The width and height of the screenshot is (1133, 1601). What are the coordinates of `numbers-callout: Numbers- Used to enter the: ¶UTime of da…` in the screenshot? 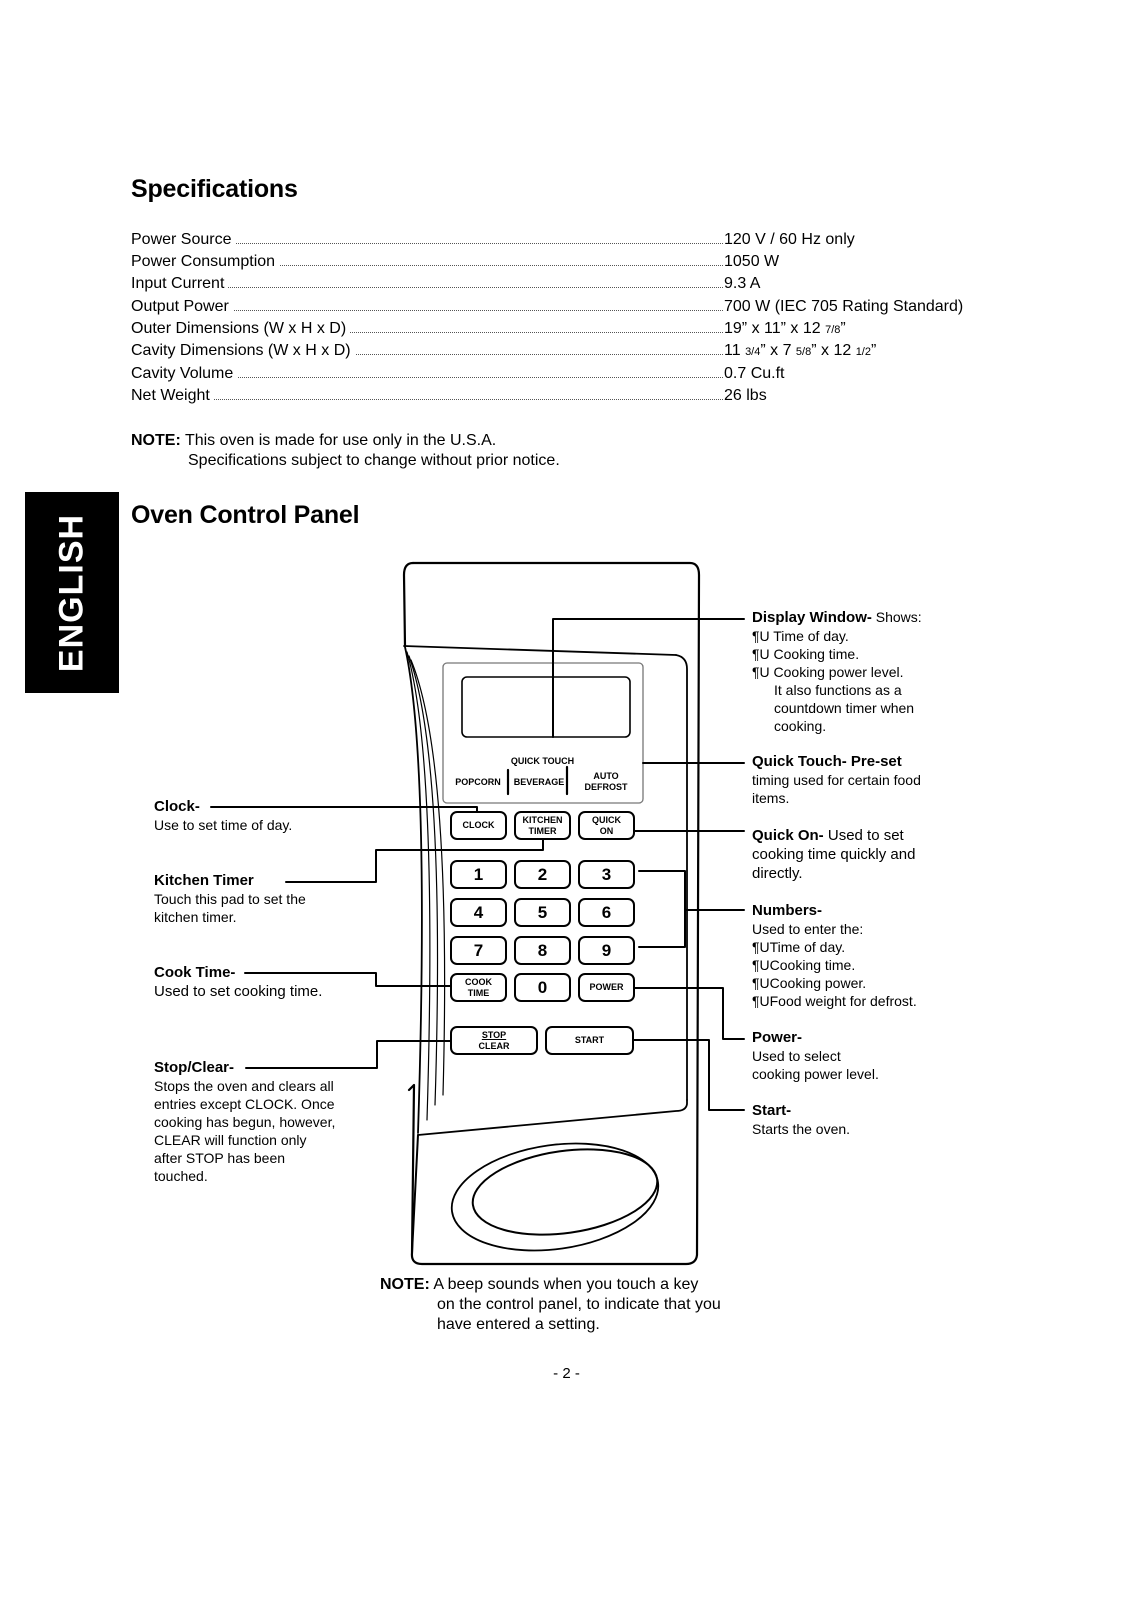 It's located at (834, 956).